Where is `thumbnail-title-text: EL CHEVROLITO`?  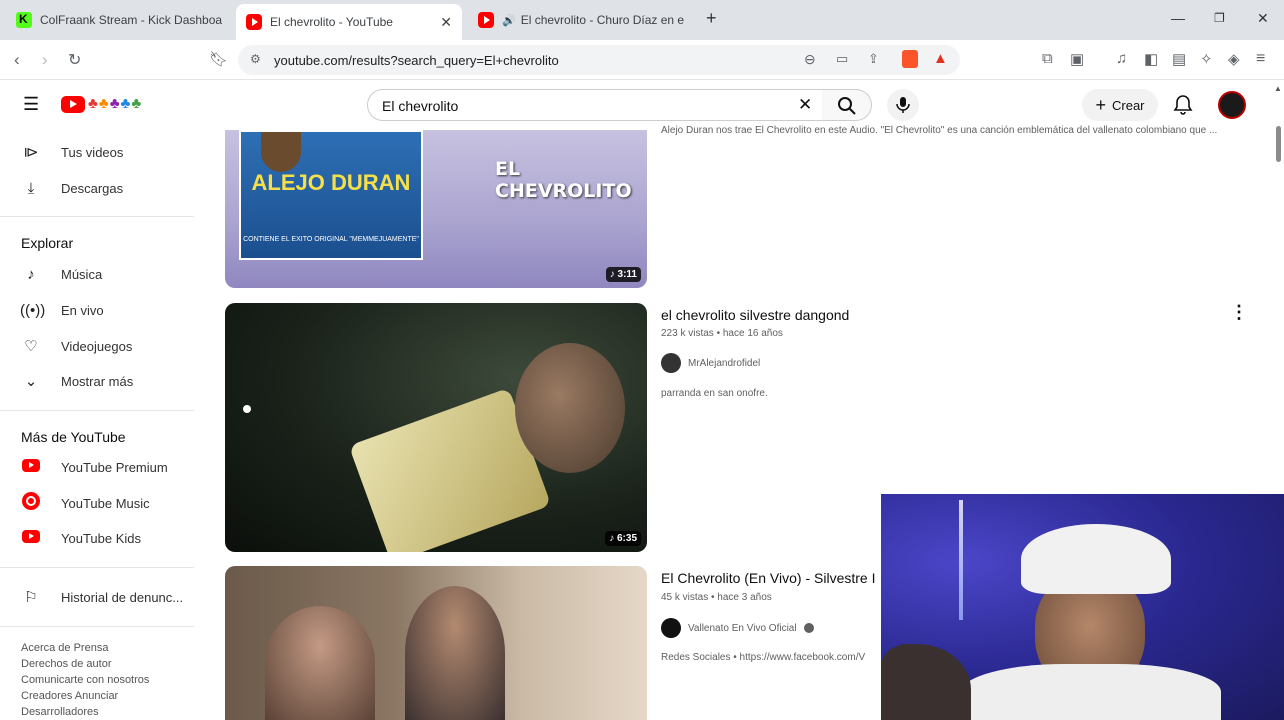
thumbnail-title-text: EL CHEVROLITO is located at coordinates (563, 180).